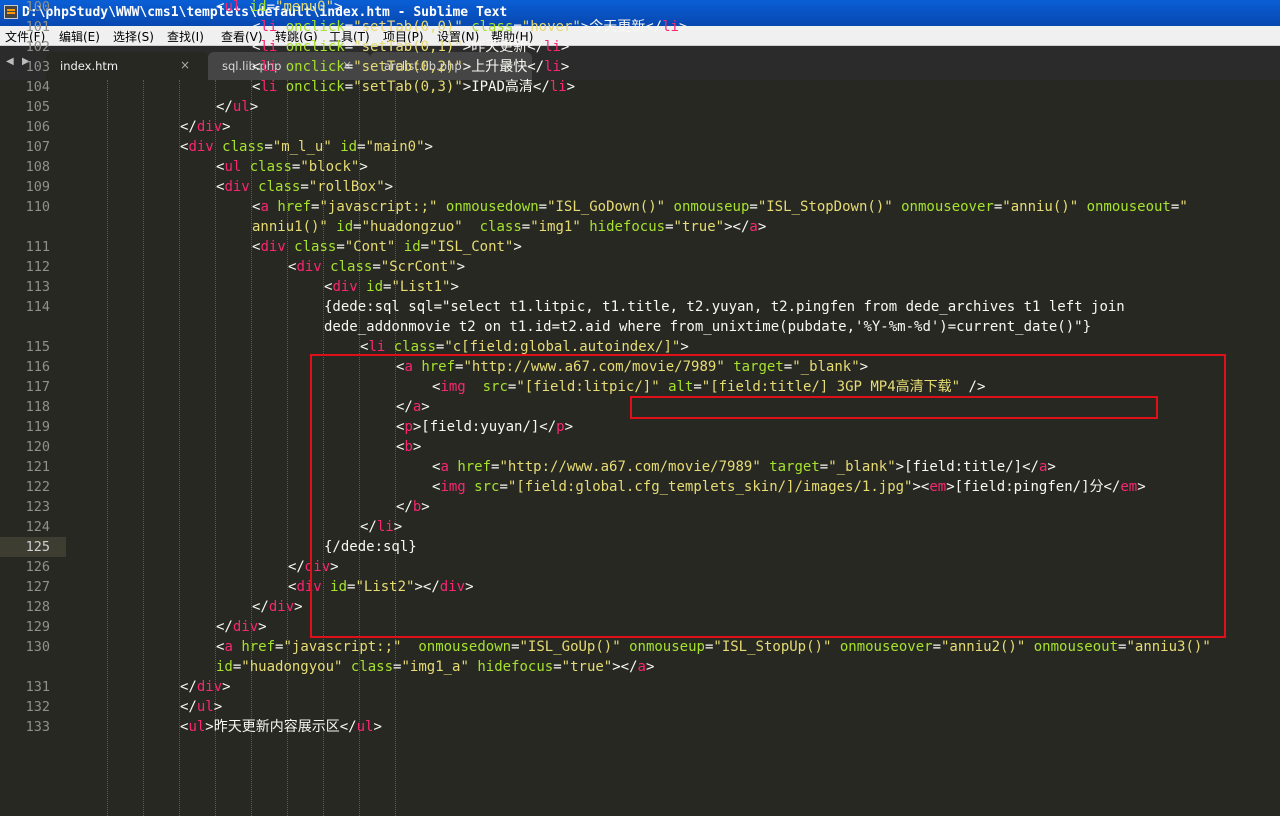 This screenshot has width=1280, height=816. Describe the element at coordinates (315, 47) in the screenshot. I see `code-token: onclick` at that location.